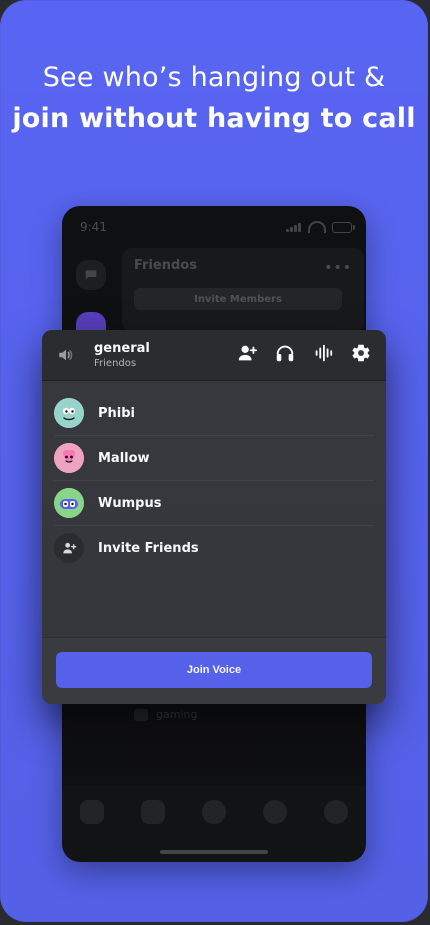  What do you see at coordinates (165, 265) in the screenshot?
I see `server-title: Friendos` at bounding box center [165, 265].